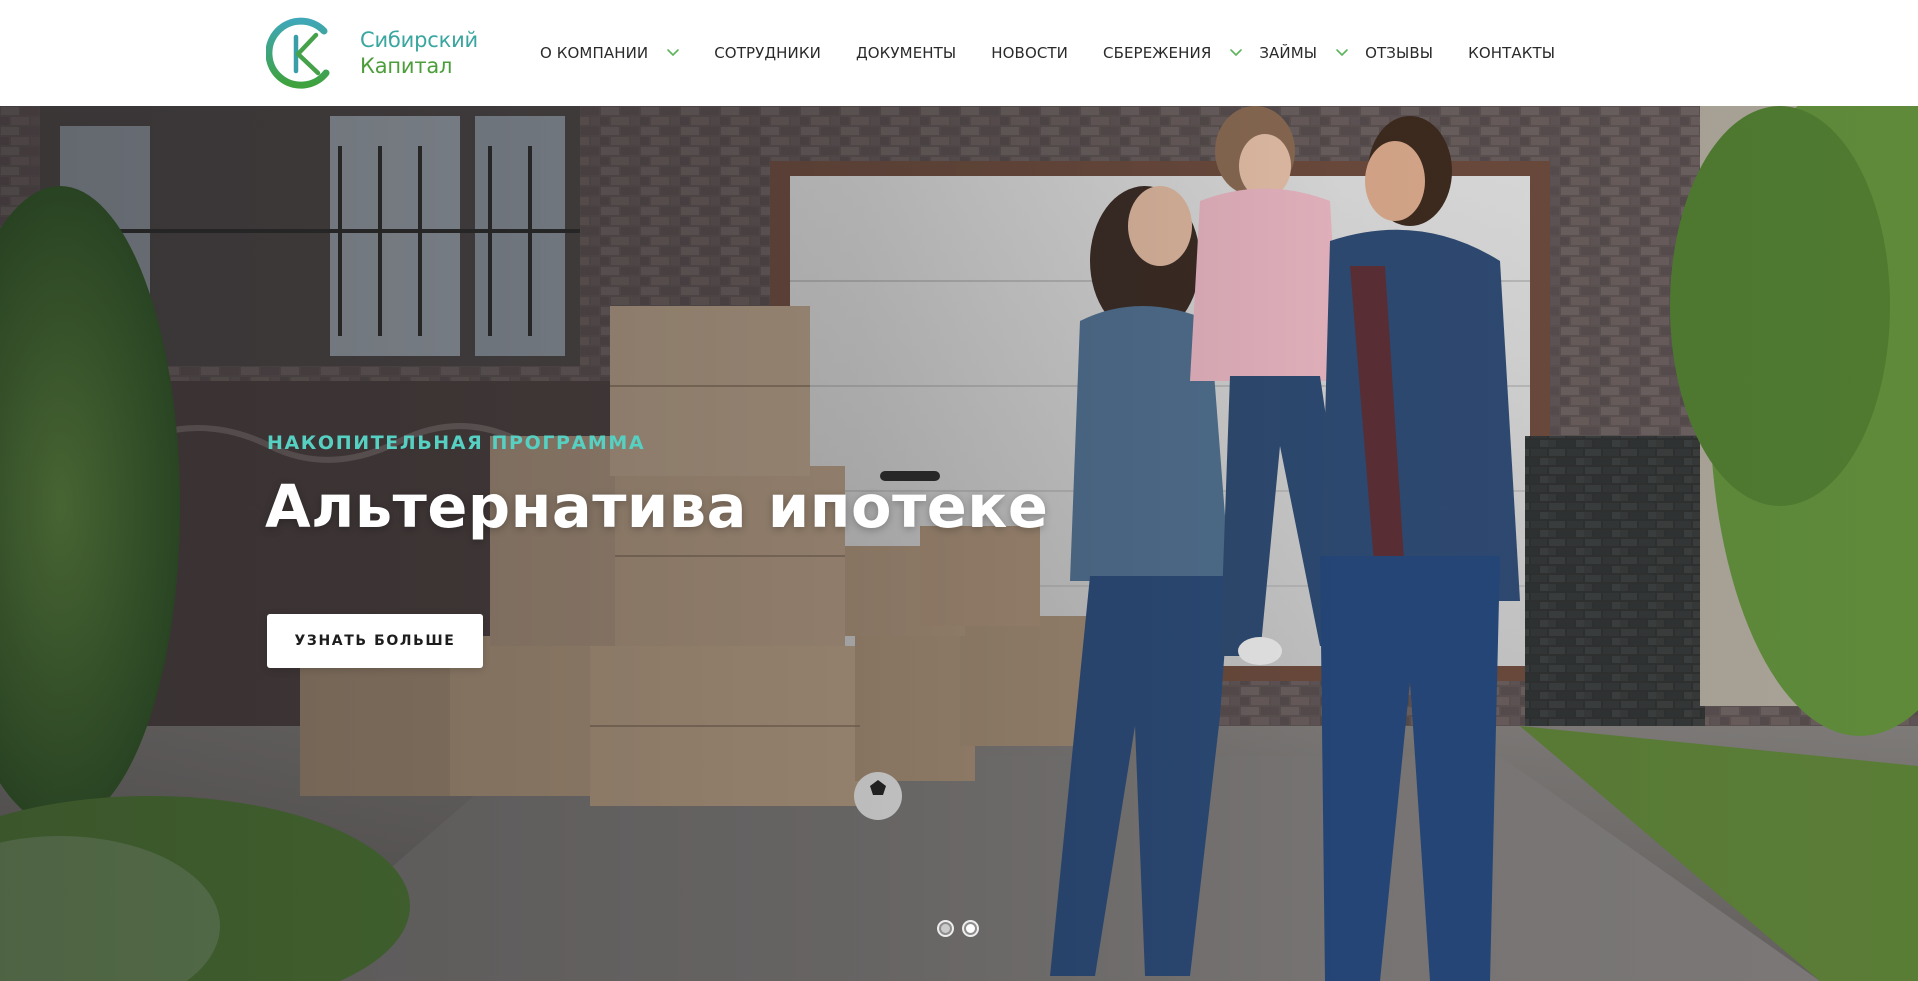 The height and width of the screenshot is (981, 1918). I want to click on nav-item-label: ОТЗЫВЫ, so click(1399, 53).